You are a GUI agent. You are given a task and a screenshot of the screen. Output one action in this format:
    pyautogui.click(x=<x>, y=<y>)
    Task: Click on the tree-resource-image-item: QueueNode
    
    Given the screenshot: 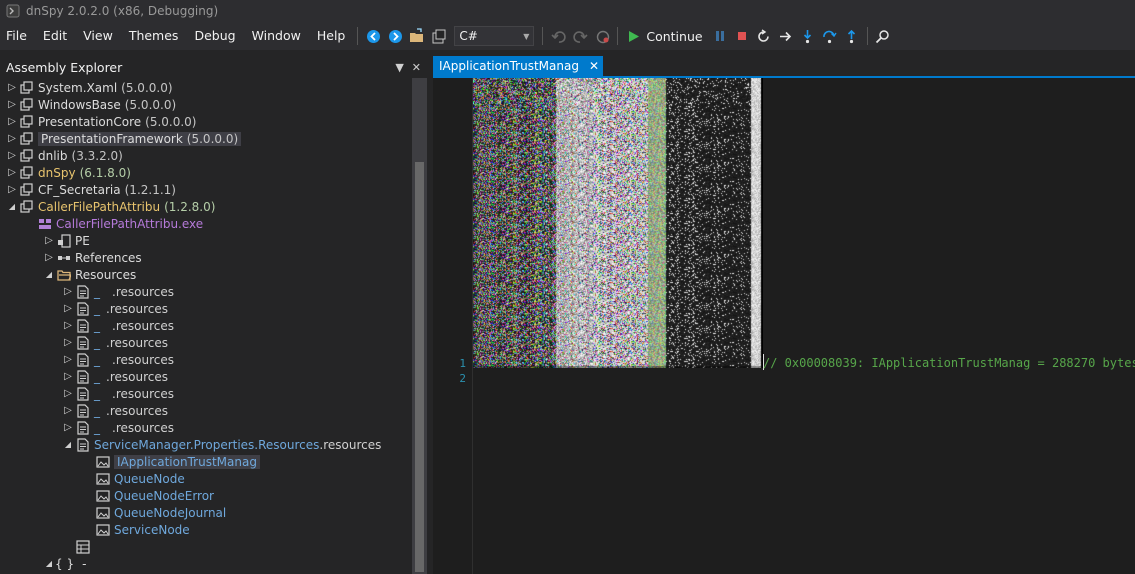 What is the action you would take?
    pyautogui.click(x=133, y=478)
    